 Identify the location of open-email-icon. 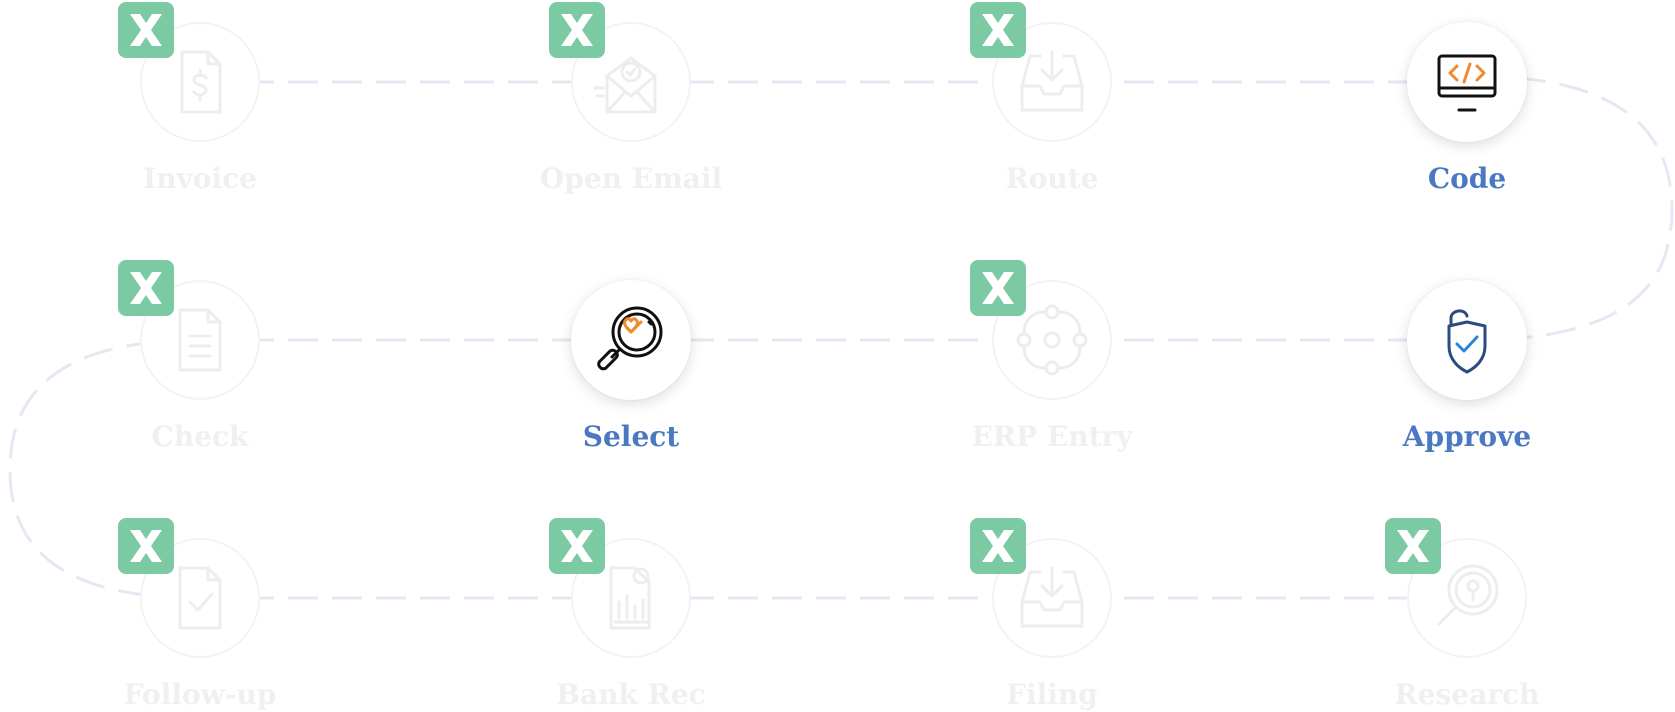
(625, 85).